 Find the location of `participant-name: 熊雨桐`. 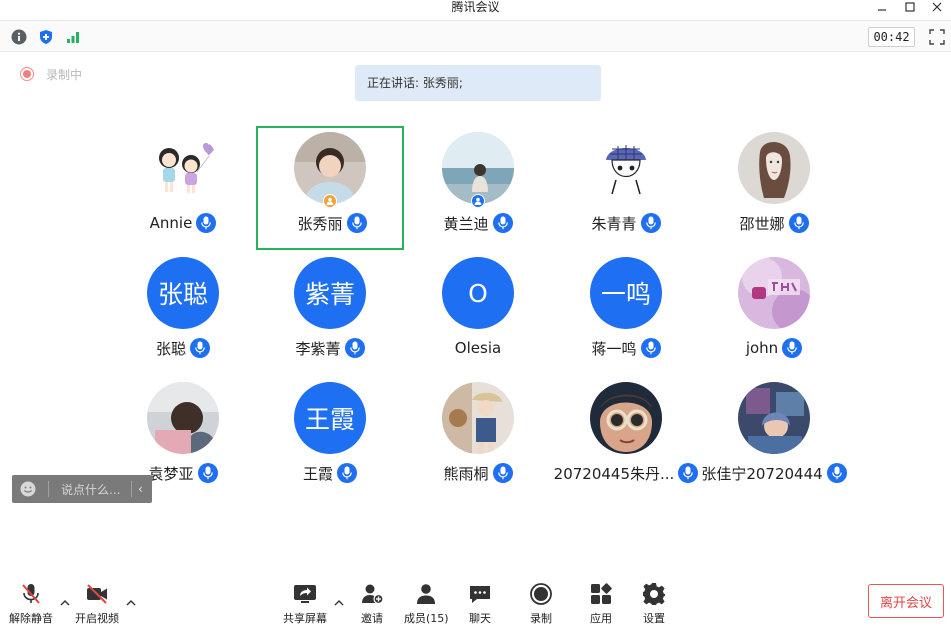

participant-name: 熊雨桐 is located at coordinates (466, 473).